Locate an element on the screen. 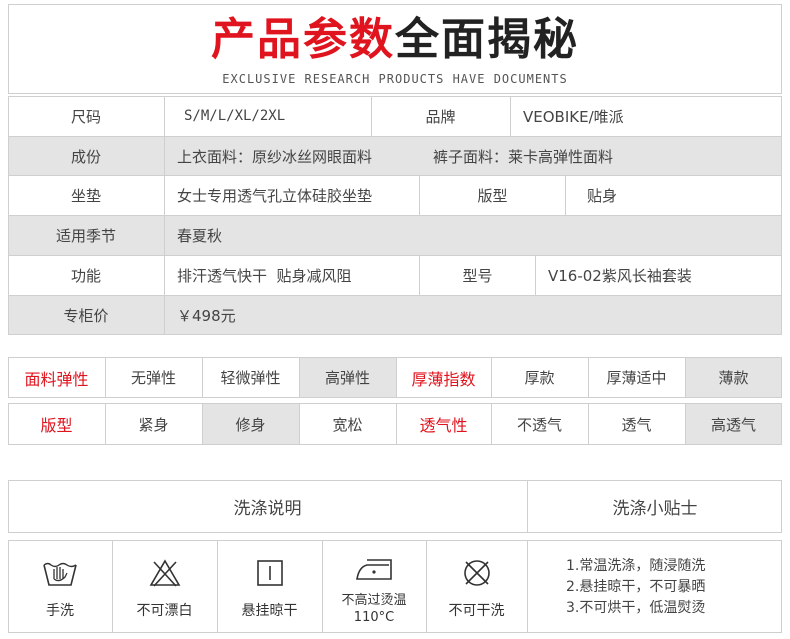 Image resolution: width=790 pixels, height=639 pixels. material-label: 成份 is located at coordinates (85, 156).